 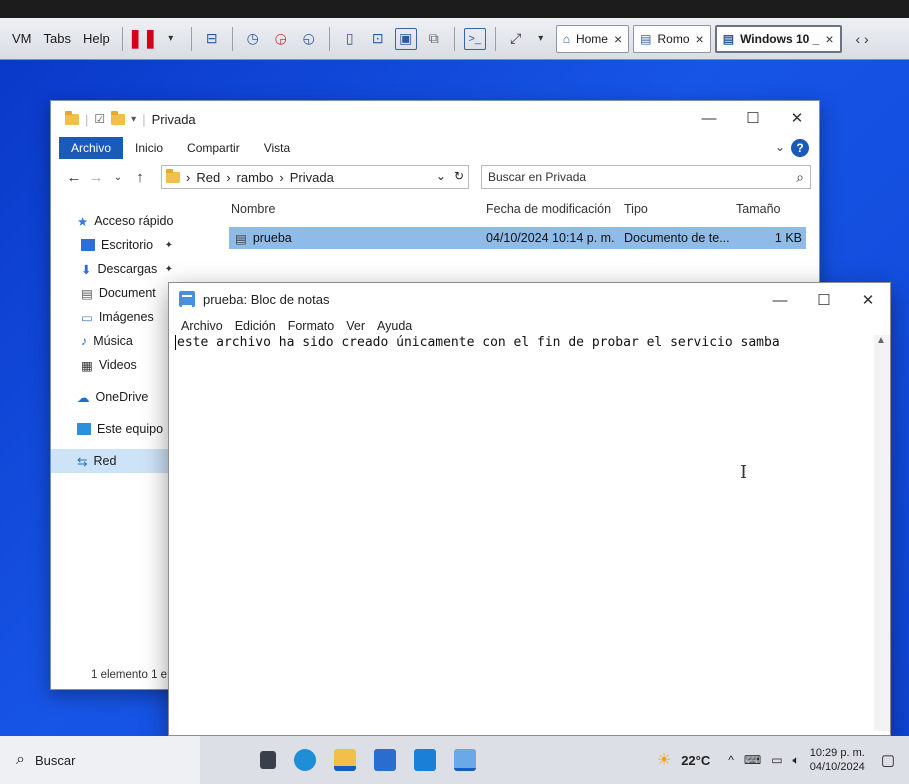 I want to click on language-icon: ⌨, so click(x=752, y=760).